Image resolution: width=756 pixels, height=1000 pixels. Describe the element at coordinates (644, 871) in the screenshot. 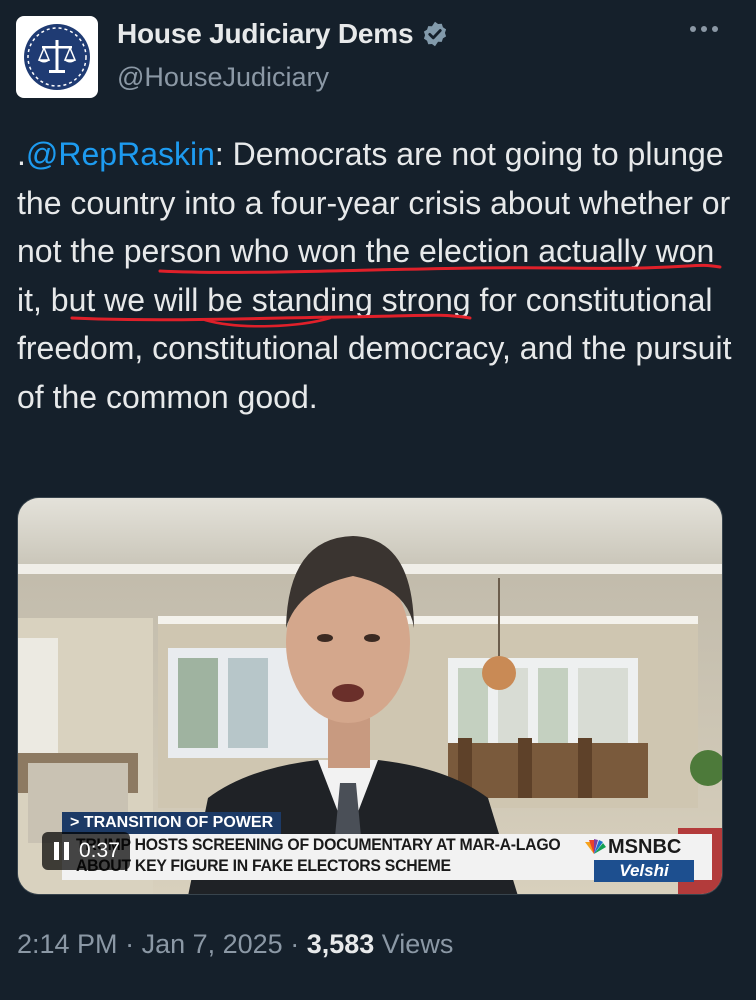

I see `show-name: Velshi` at that location.